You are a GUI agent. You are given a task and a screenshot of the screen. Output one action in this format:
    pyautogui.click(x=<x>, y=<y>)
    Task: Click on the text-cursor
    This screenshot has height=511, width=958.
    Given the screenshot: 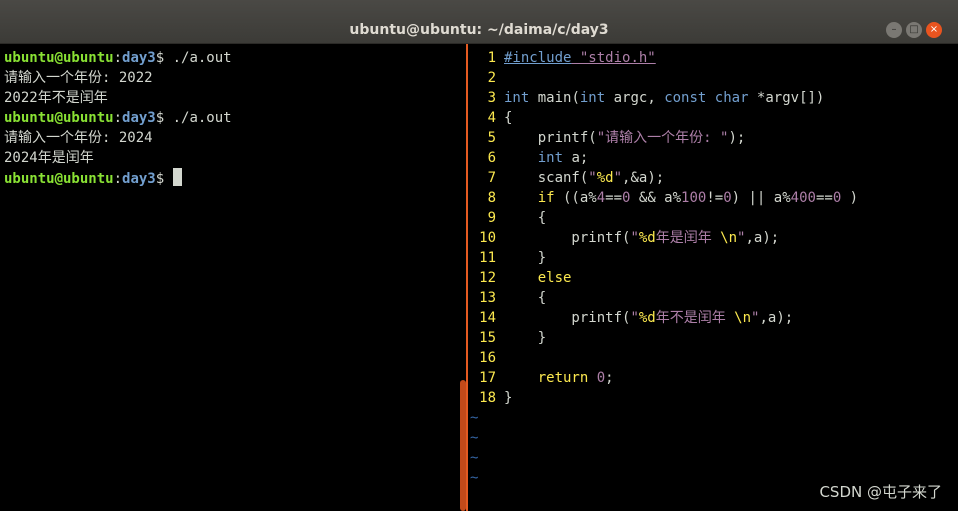 What is the action you would take?
    pyautogui.click(x=177, y=177)
    